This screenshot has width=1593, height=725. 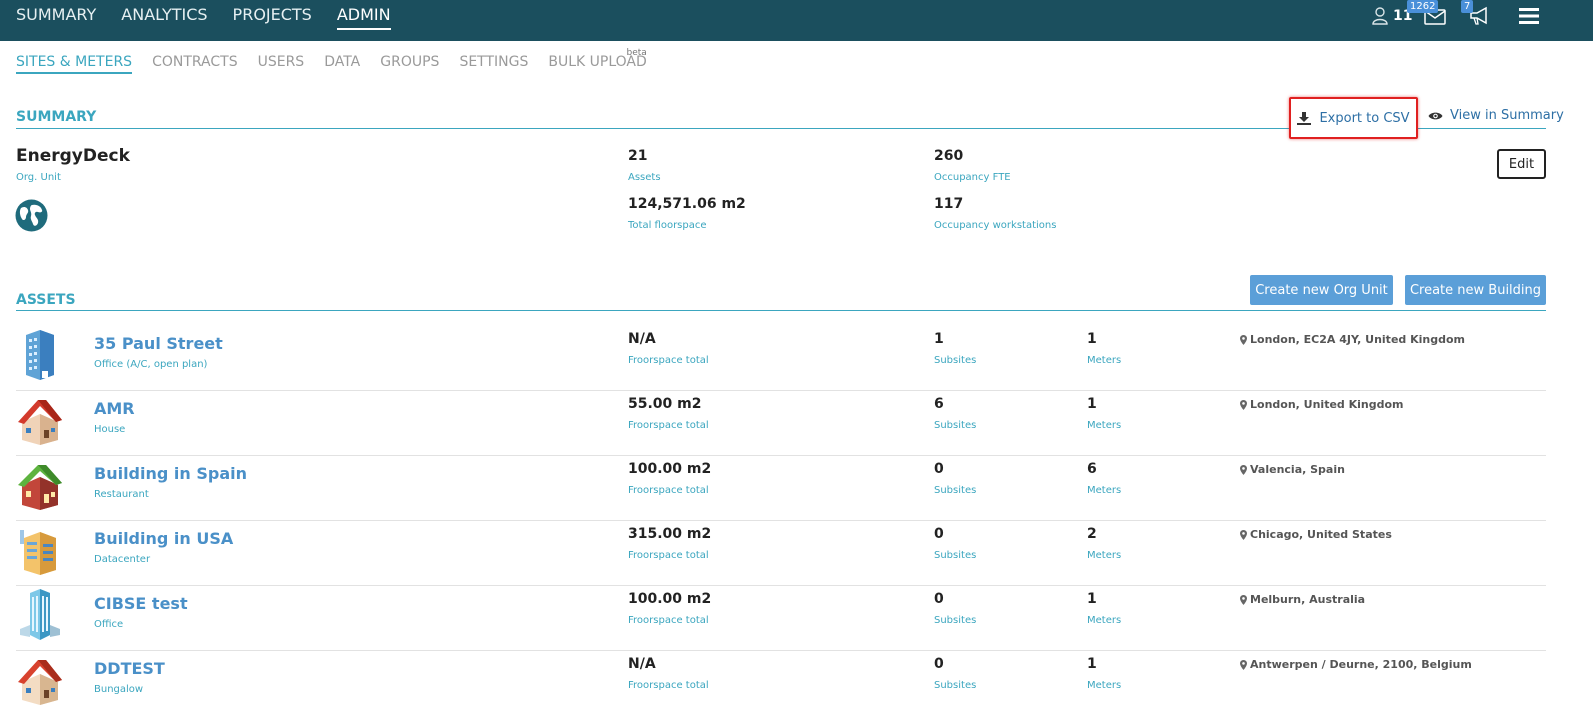 I want to click on office-tower-icon, so click(x=40, y=355).